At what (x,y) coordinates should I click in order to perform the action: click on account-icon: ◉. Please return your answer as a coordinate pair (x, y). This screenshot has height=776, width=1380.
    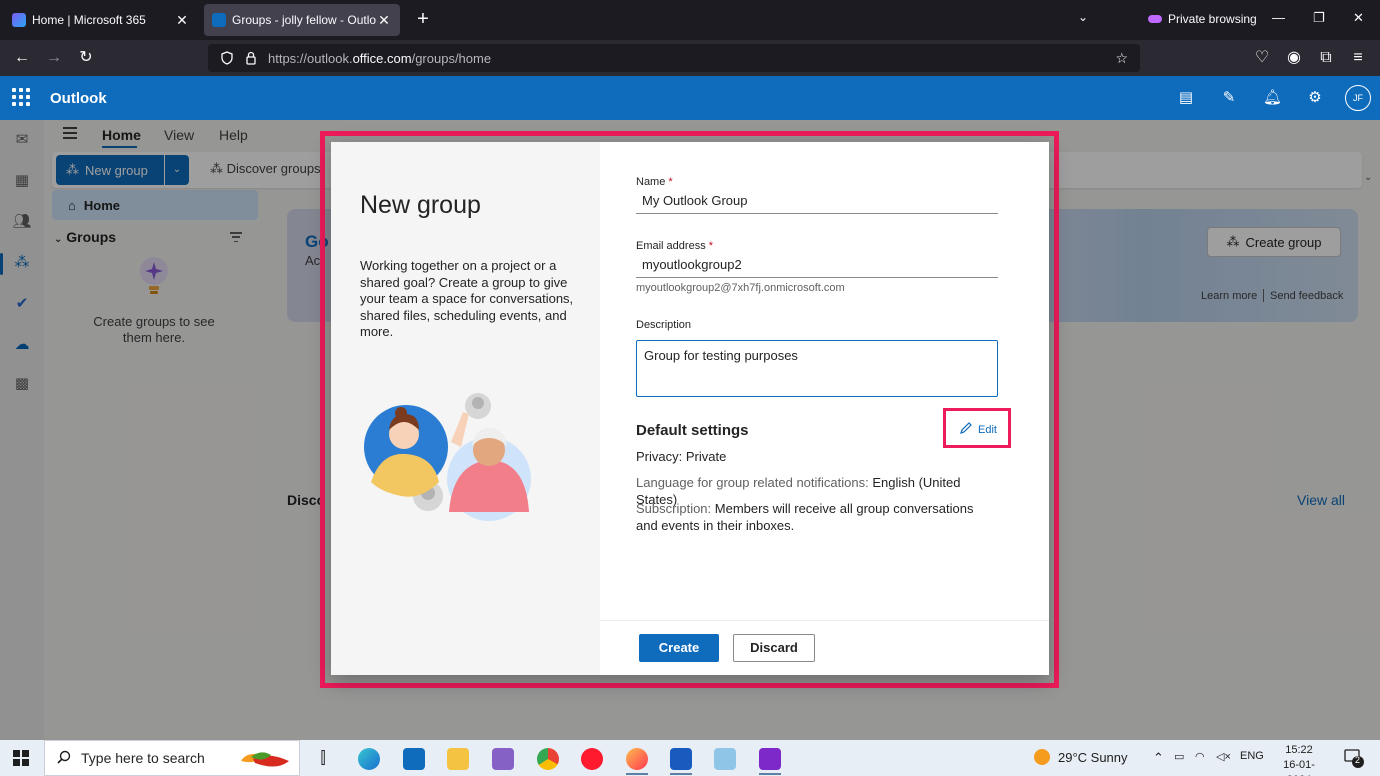
    Looking at the image, I should click on (1294, 58).